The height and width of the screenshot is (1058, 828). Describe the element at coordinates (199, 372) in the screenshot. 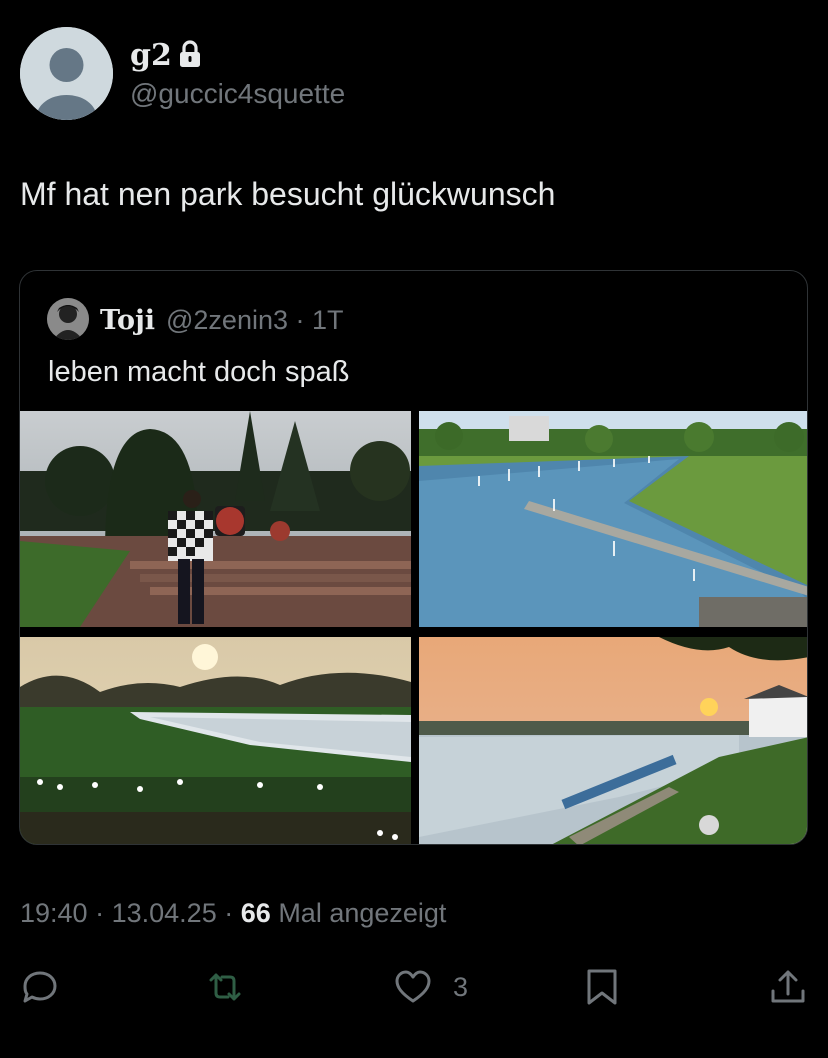

I see `quote-text: leben macht doch spaß` at that location.